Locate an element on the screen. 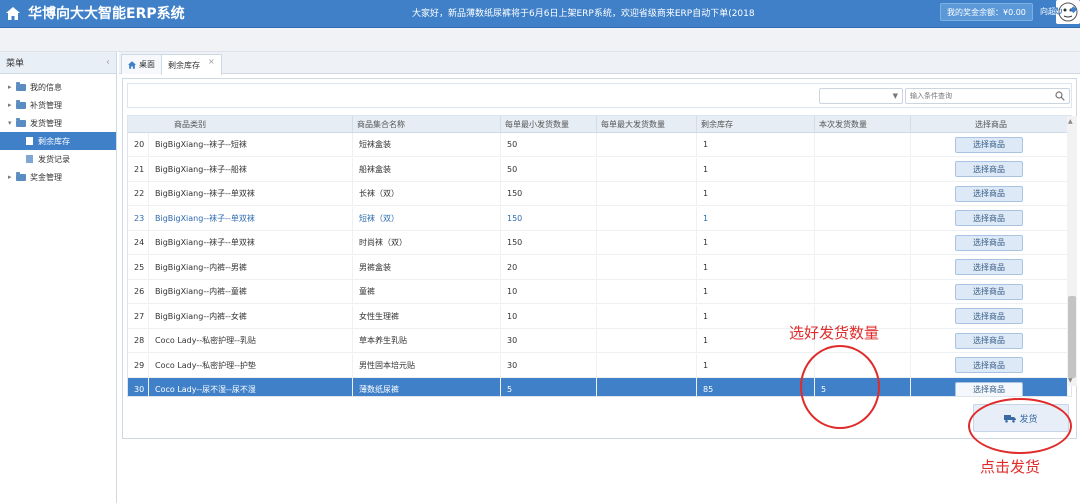  sidebar-item-remaining-stock: 剩余库存 is located at coordinates (58, 141).